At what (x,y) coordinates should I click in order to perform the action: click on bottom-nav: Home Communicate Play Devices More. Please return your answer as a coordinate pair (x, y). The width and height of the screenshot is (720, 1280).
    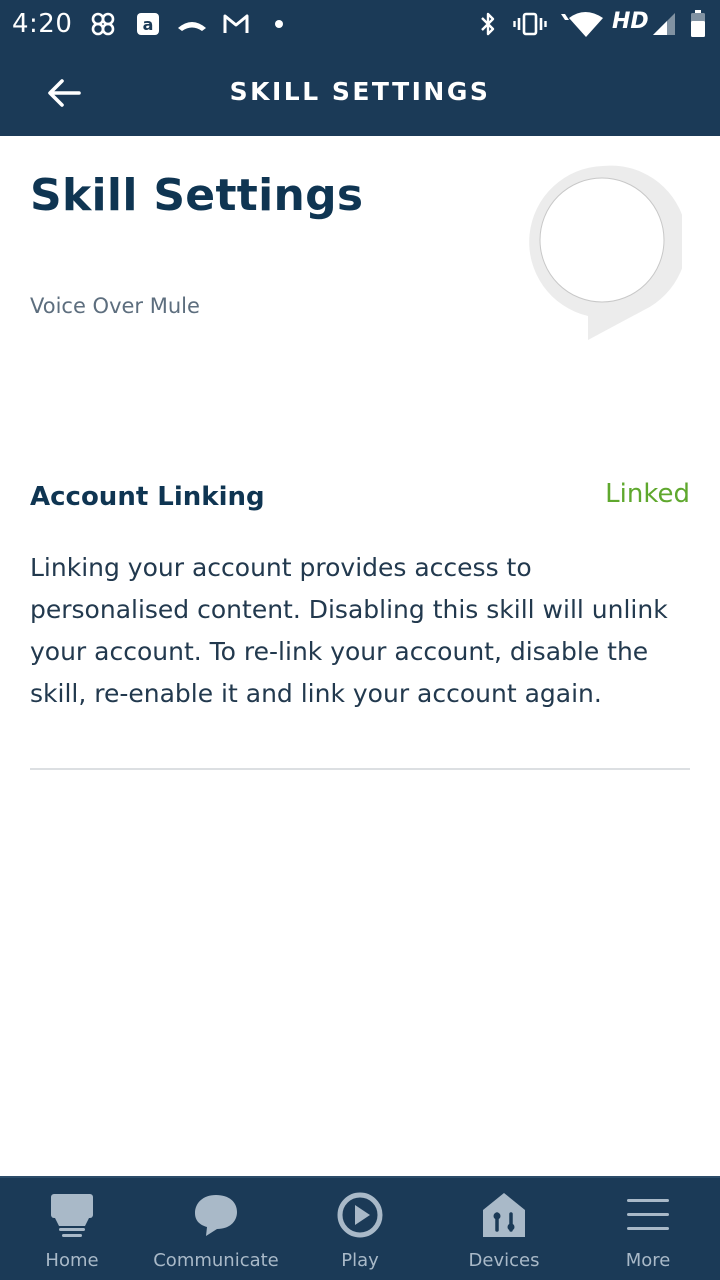
    Looking at the image, I should click on (360, 1228).